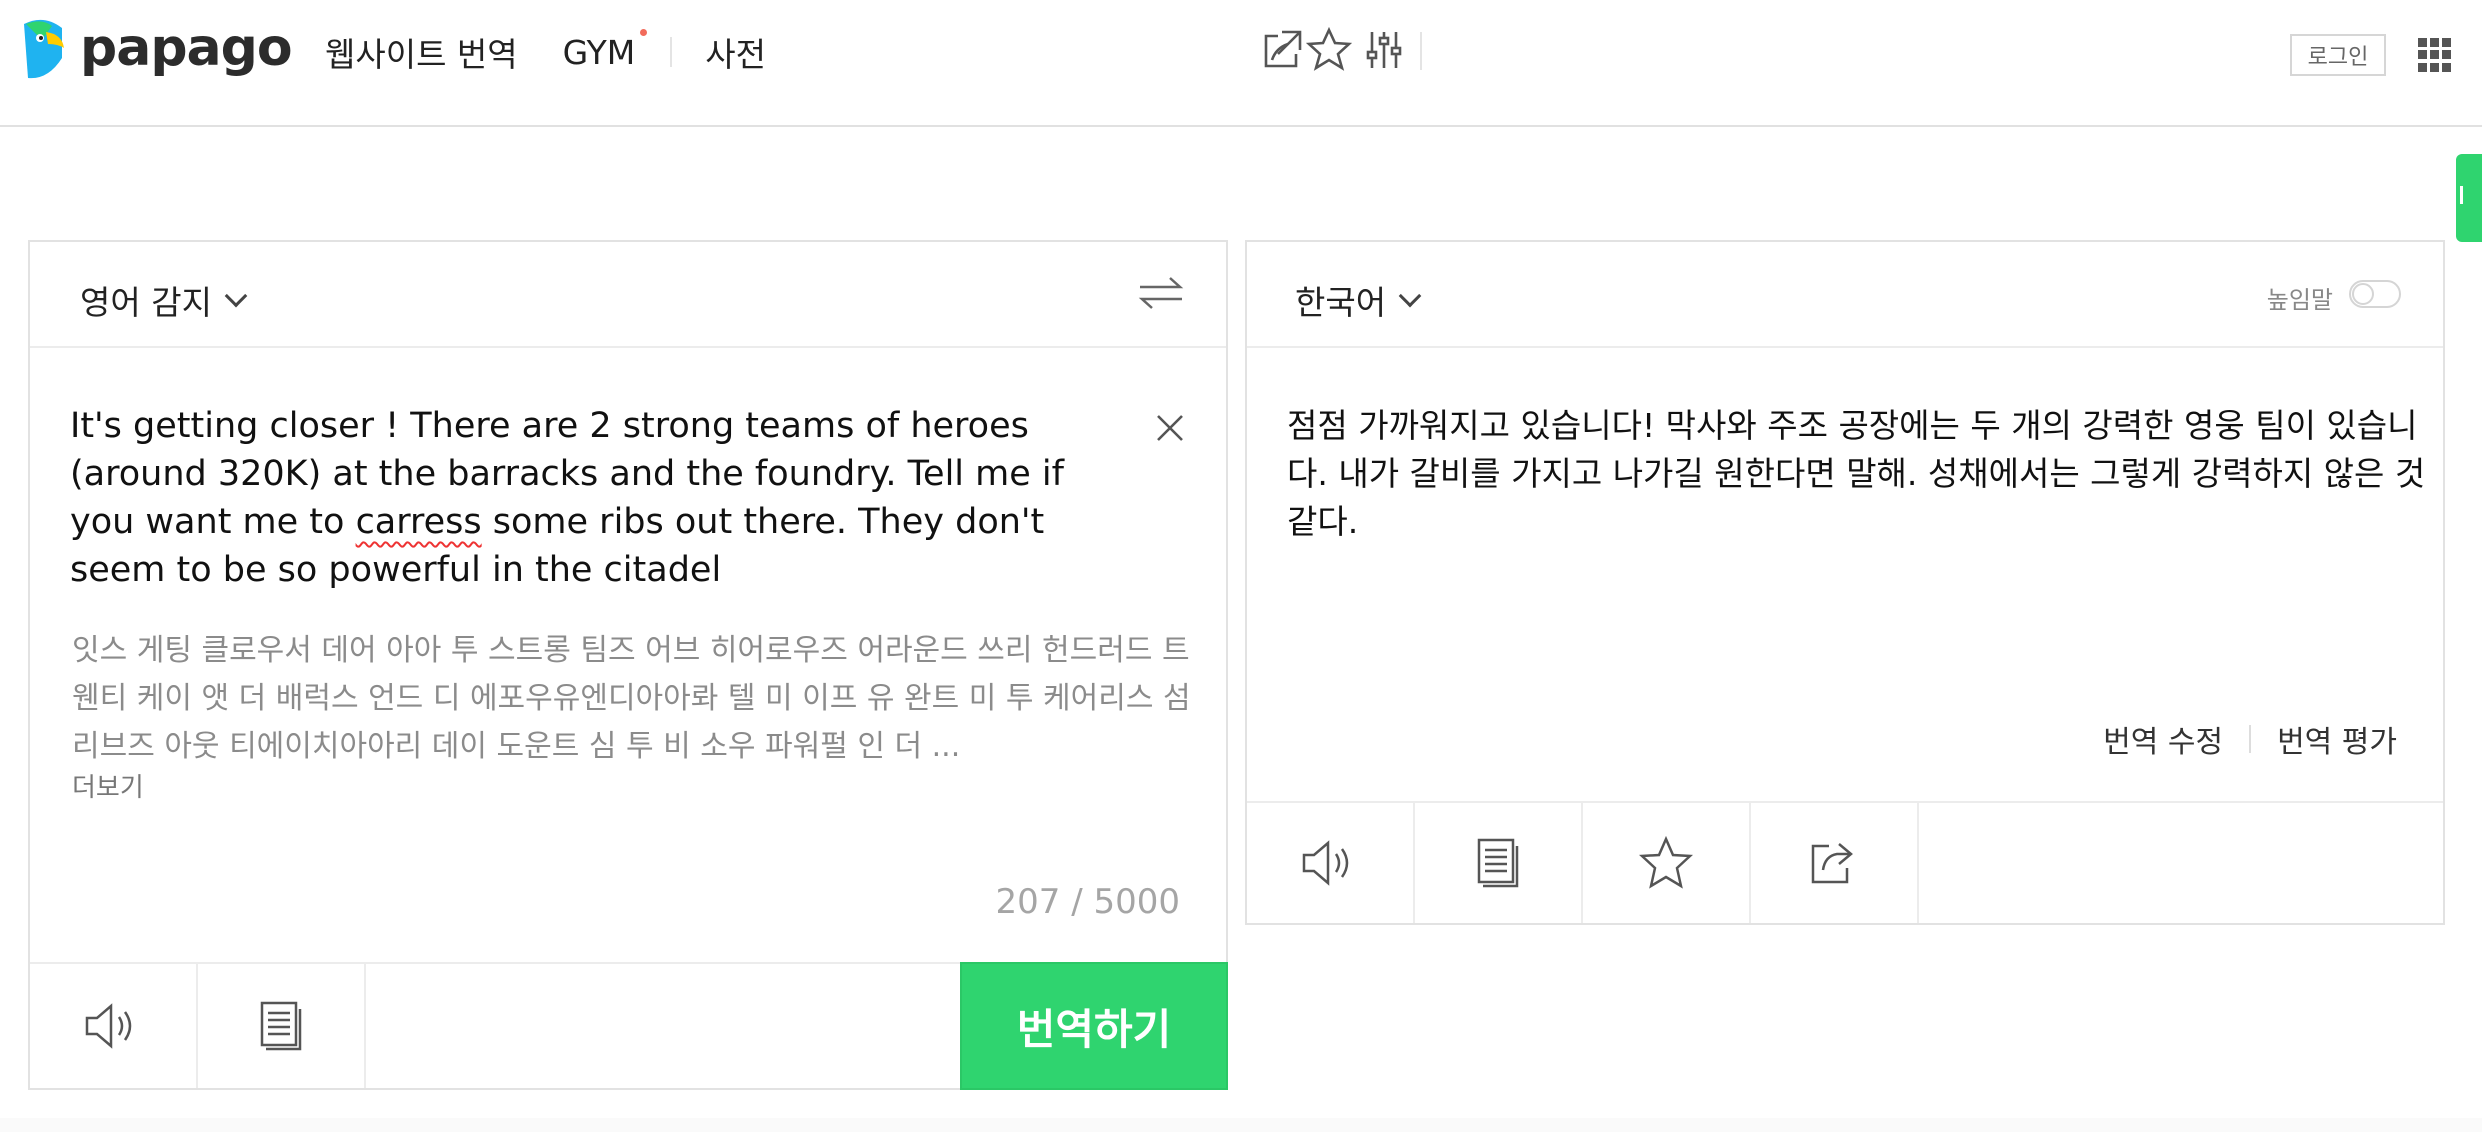 The image size is (2482, 1132). Describe the element at coordinates (735, 52) in the screenshot. I see `nav-dictionary: 사전` at that location.